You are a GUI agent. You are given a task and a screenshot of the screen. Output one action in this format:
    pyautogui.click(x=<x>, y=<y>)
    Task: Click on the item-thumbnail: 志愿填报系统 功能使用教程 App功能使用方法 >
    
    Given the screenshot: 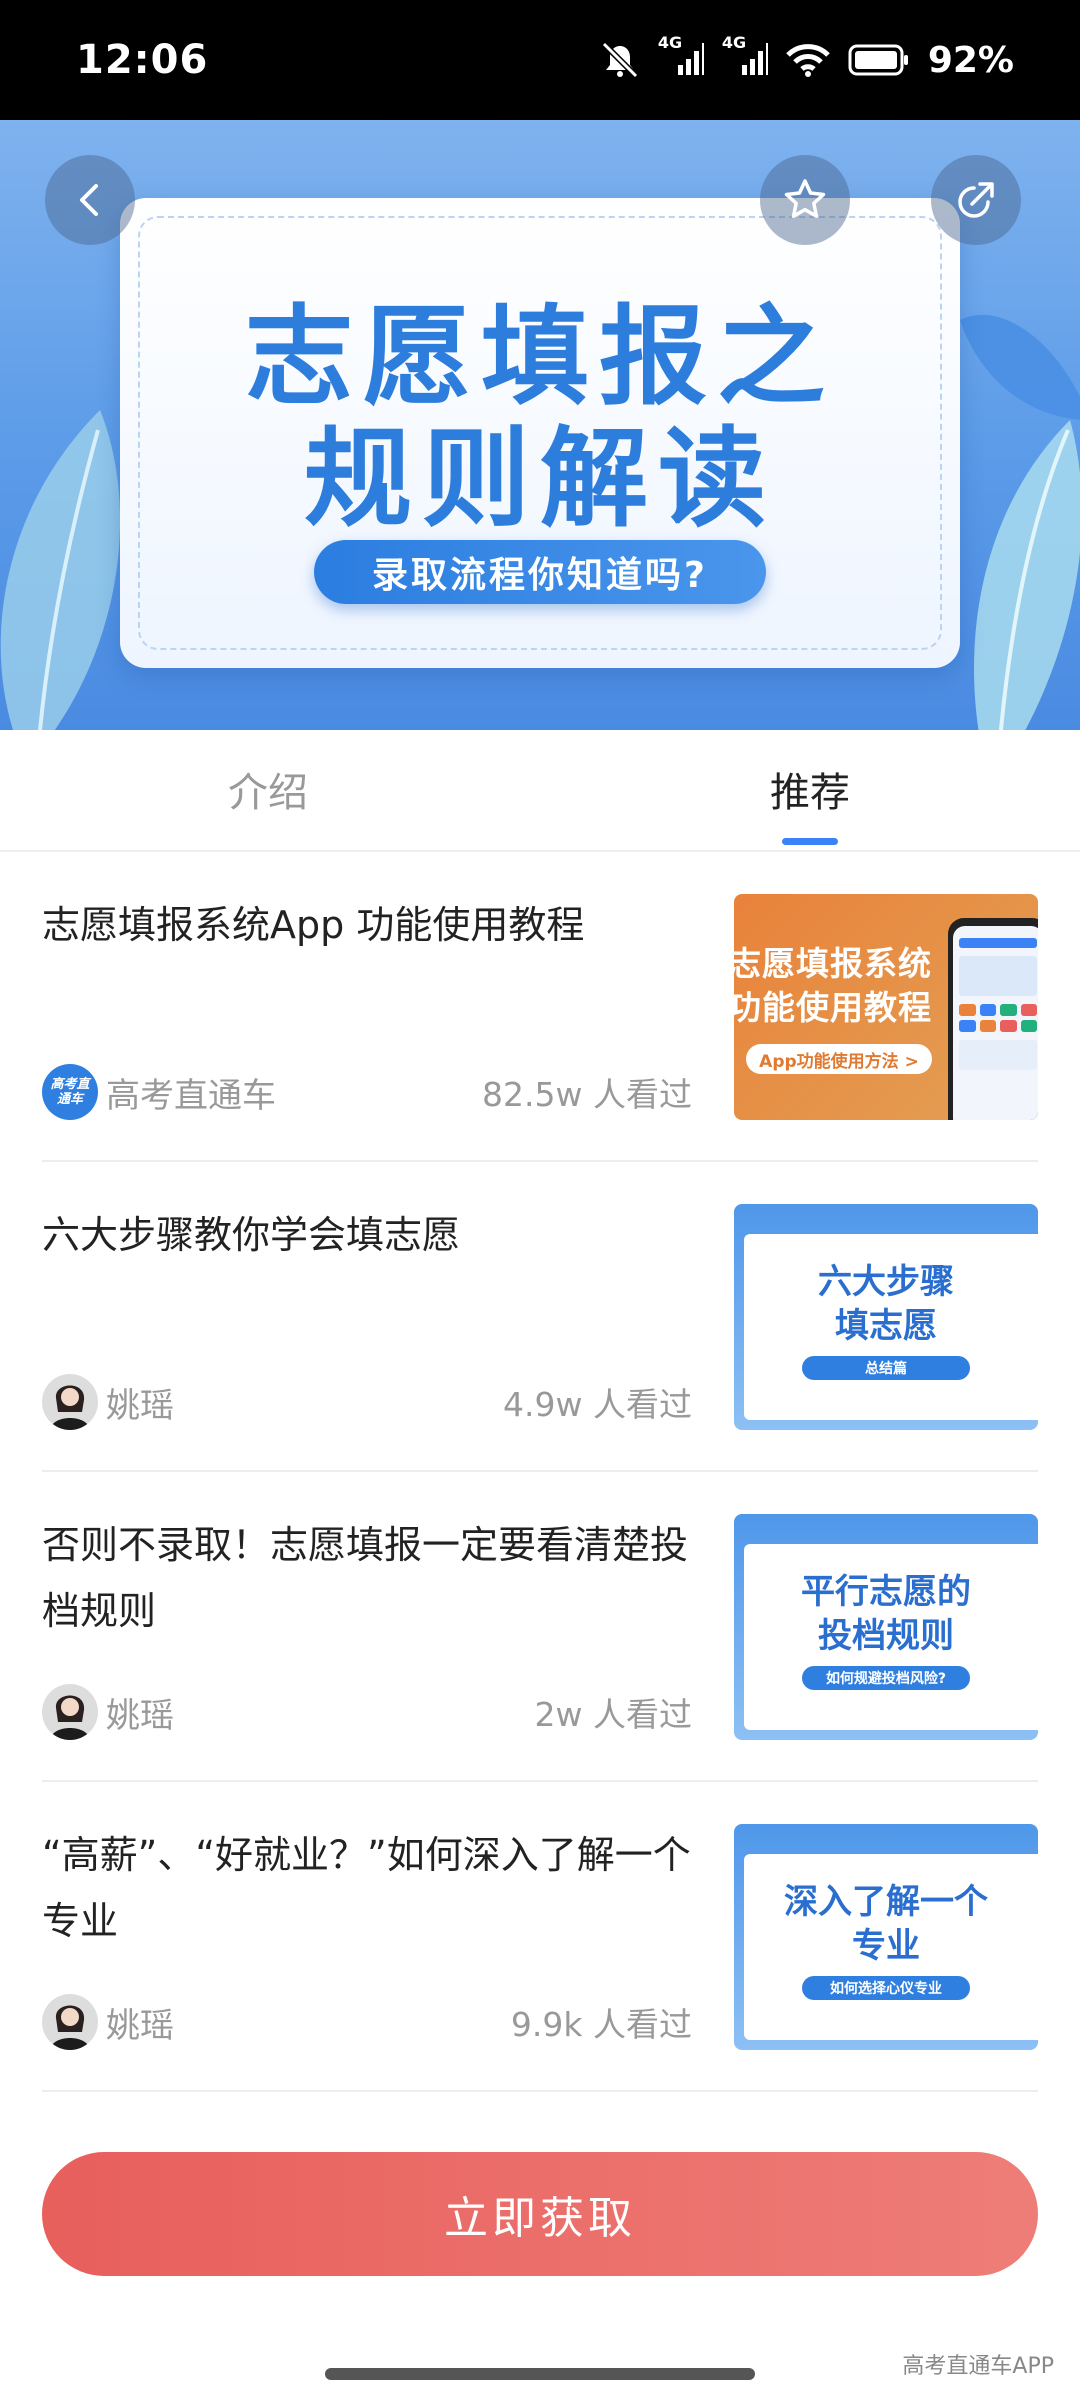 What is the action you would take?
    pyautogui.click(x=886, y=1007)
    